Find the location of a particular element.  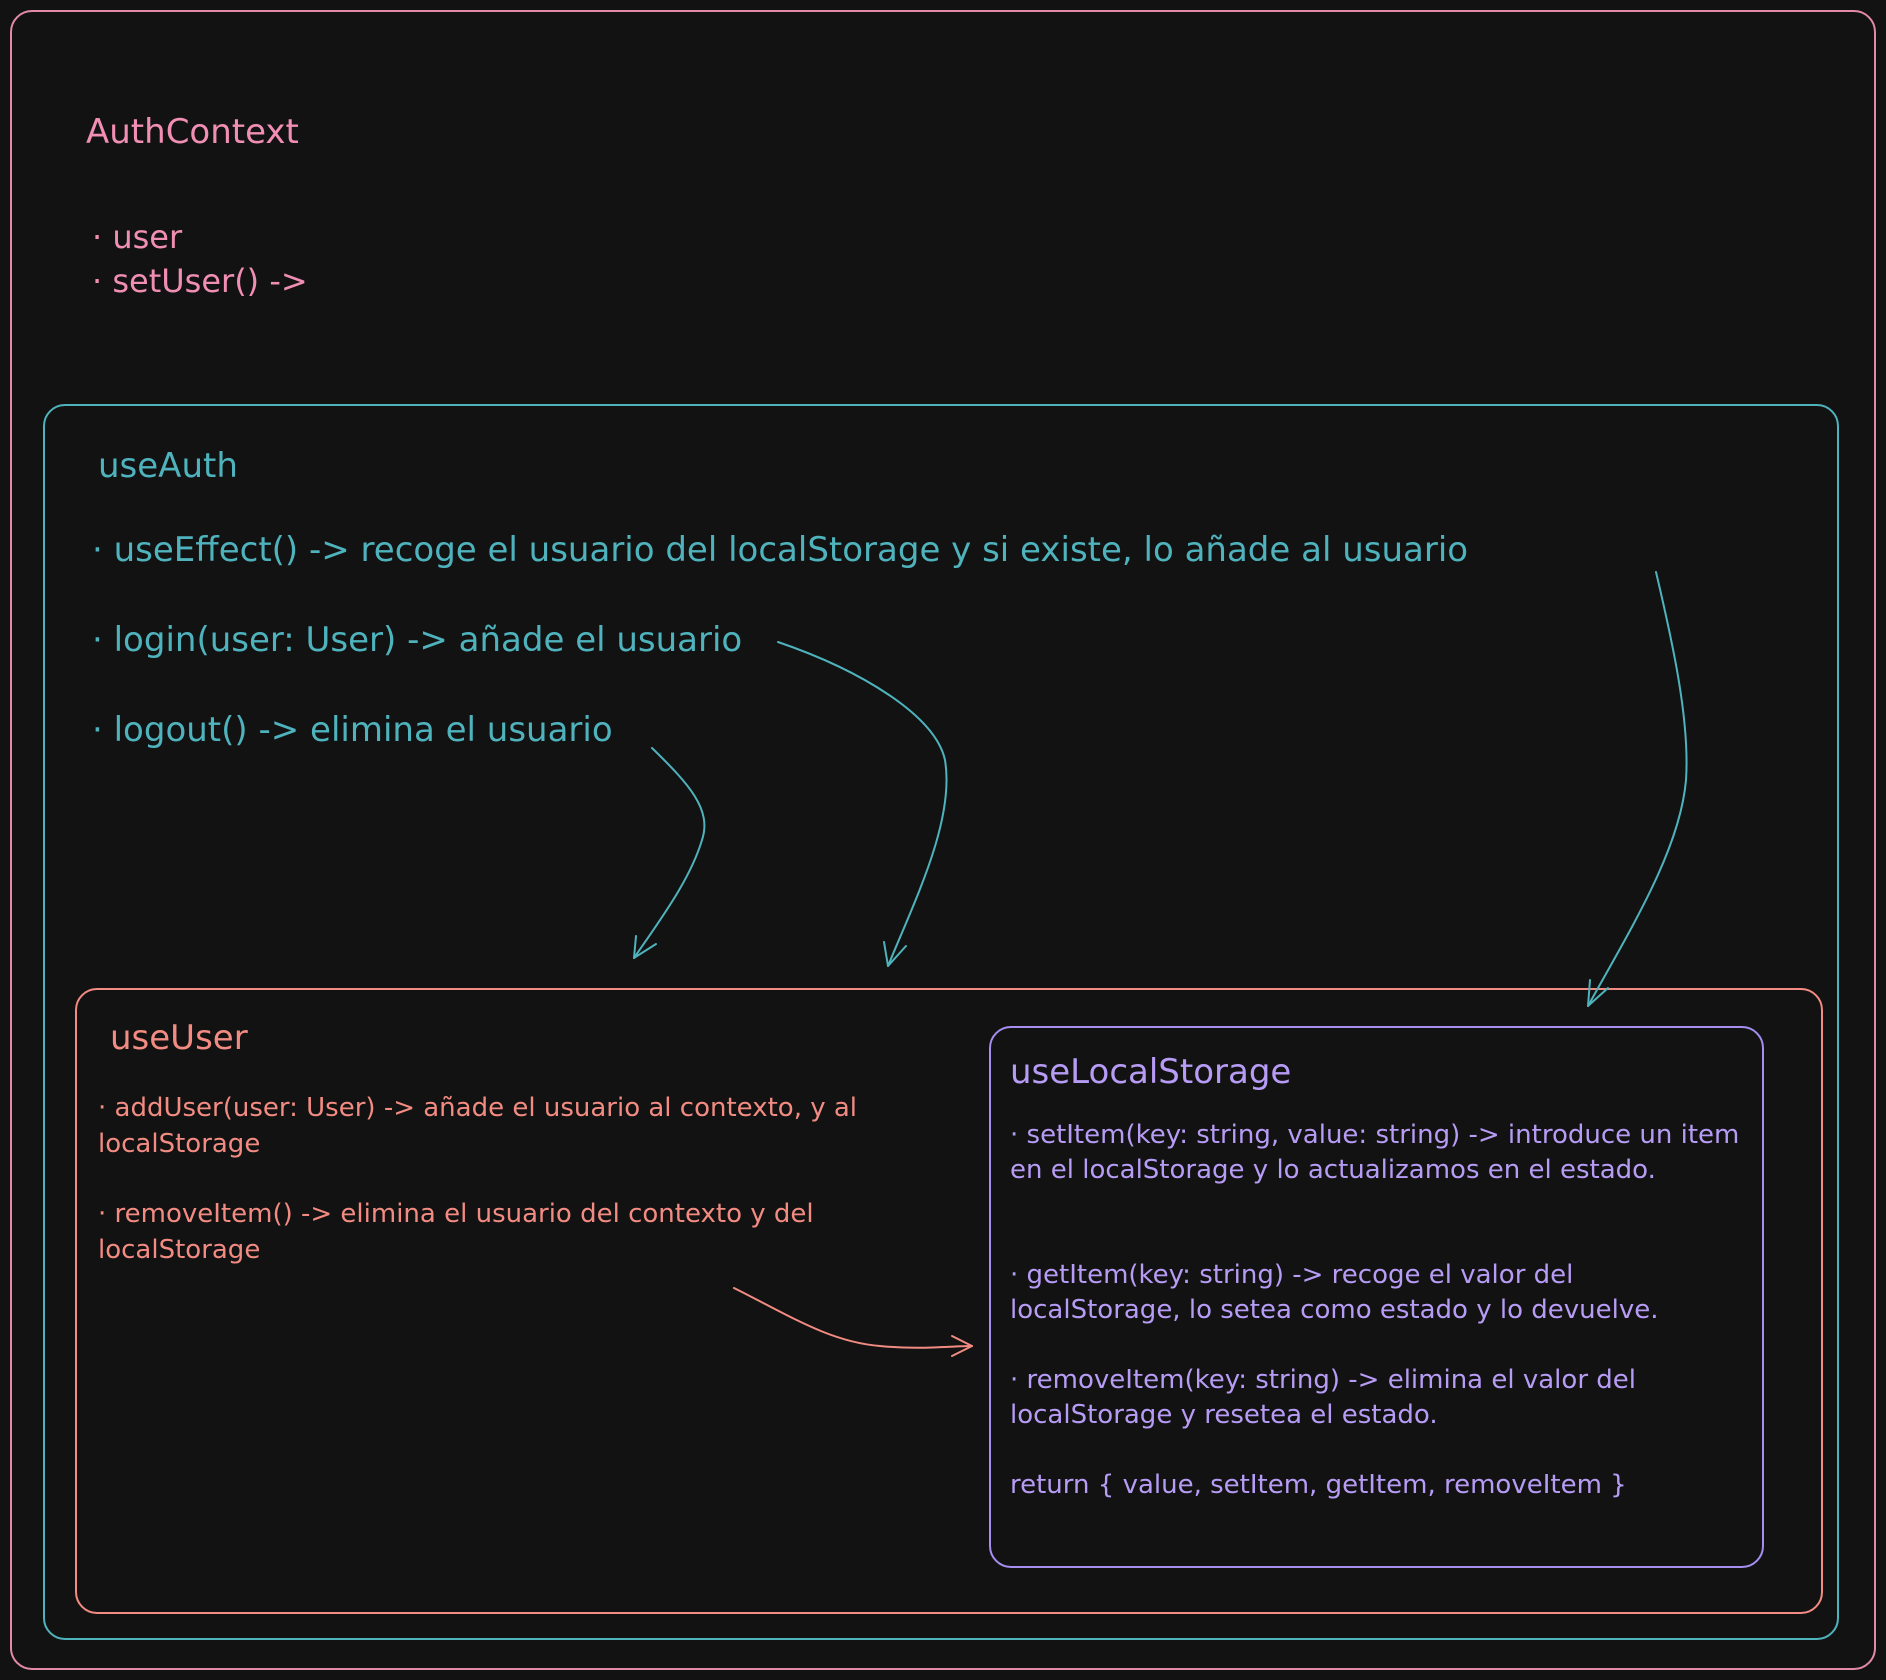

arrow-useeffect-to-uls-head is located at coordinates (1598, 993).